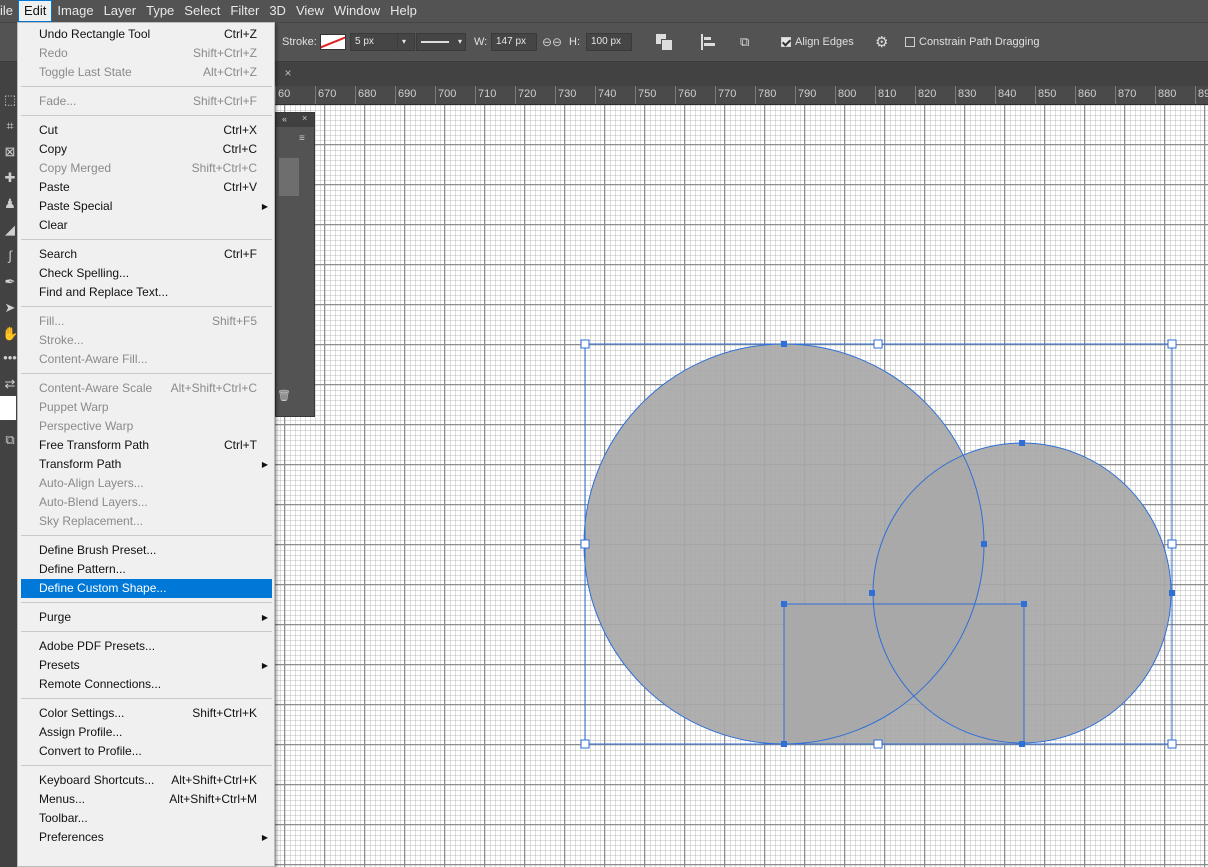  Describe the element at coordinates (10, 152) in the screenshot. I see `frame-icon: ⊠` at that location.